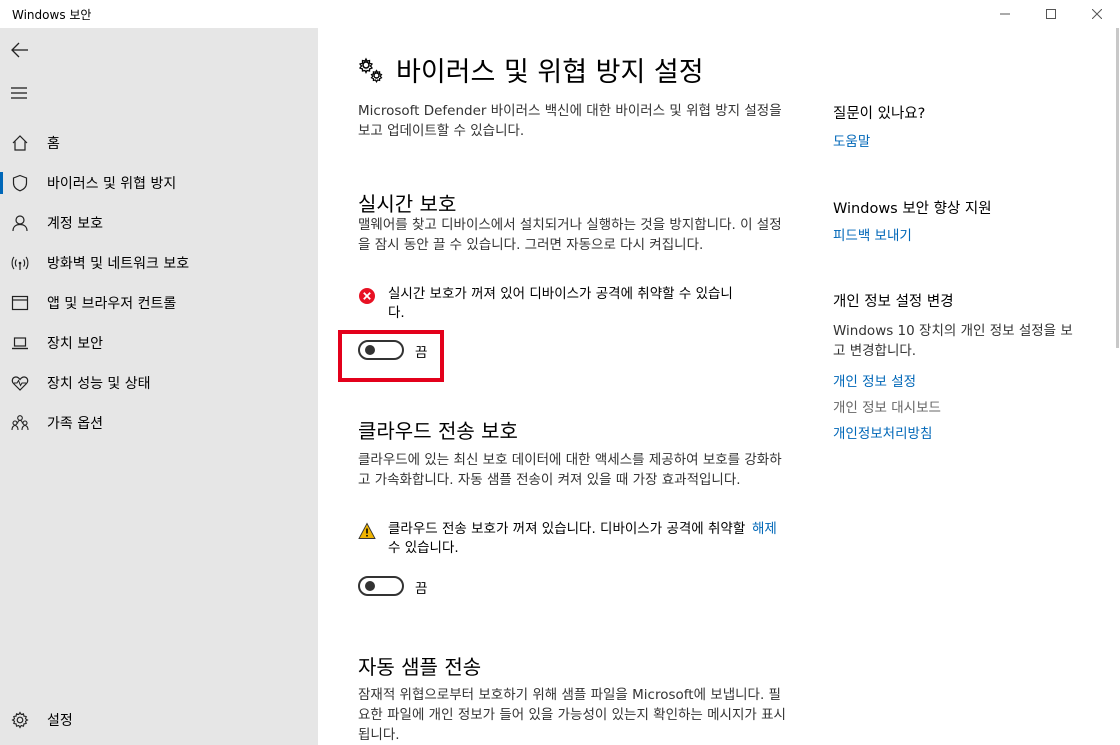 This screenshot has width=1120, height=745. What do you see at coordinates (20, 143) in the screenshot?
I see `home-icon` at bounding box center [20, 143].